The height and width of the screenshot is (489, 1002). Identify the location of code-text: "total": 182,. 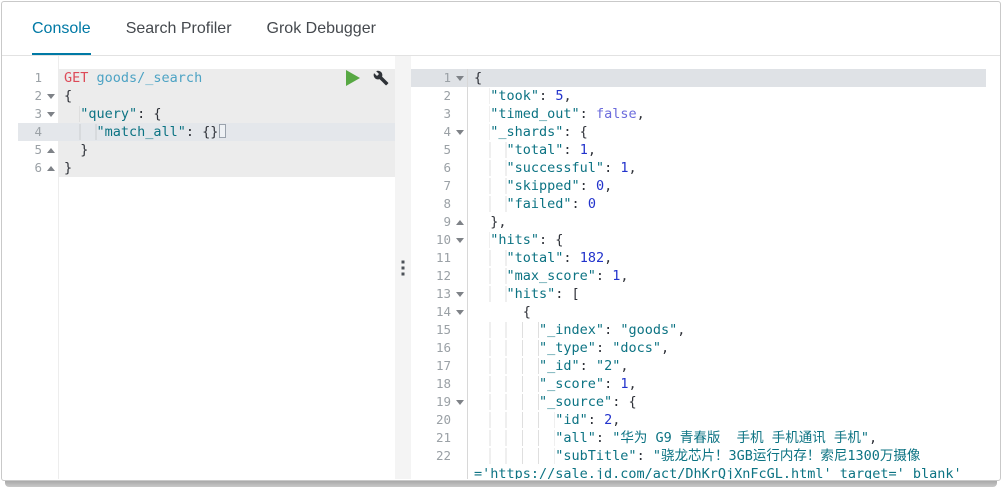
(727, 258).